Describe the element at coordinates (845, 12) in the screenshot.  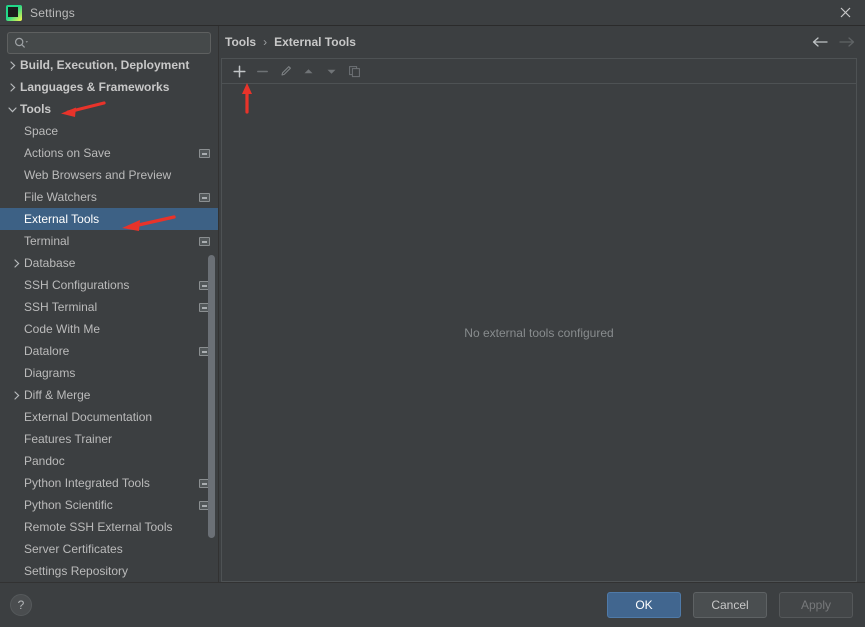
I see `close-icon` at that location.